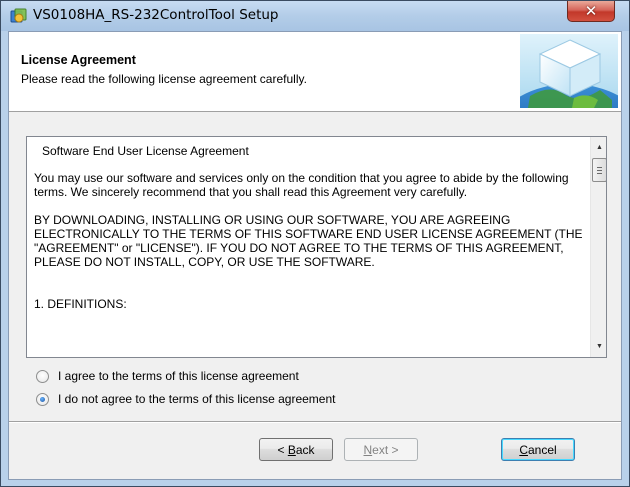 This screenshot has width=630, height=487. Describe the element at coordinates (78, 60) in the screenshot. I see `page-title: License Agreement` at that location.